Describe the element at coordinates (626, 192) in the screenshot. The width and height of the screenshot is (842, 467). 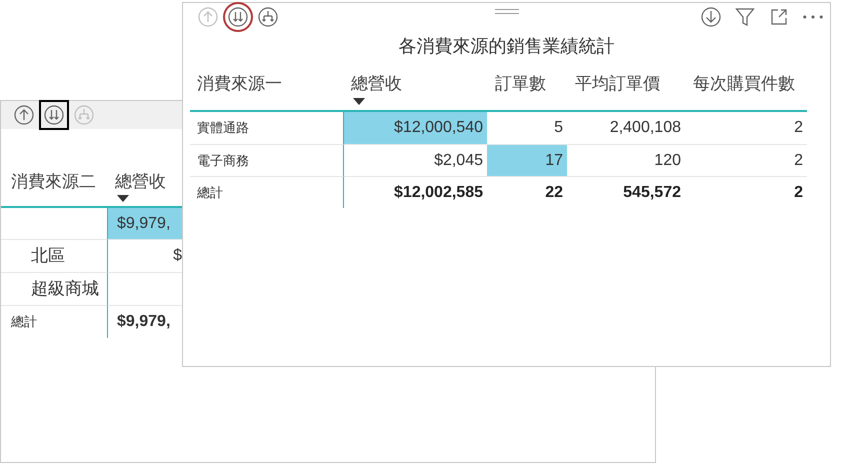
I see `table-cell: 545,572` at that location.